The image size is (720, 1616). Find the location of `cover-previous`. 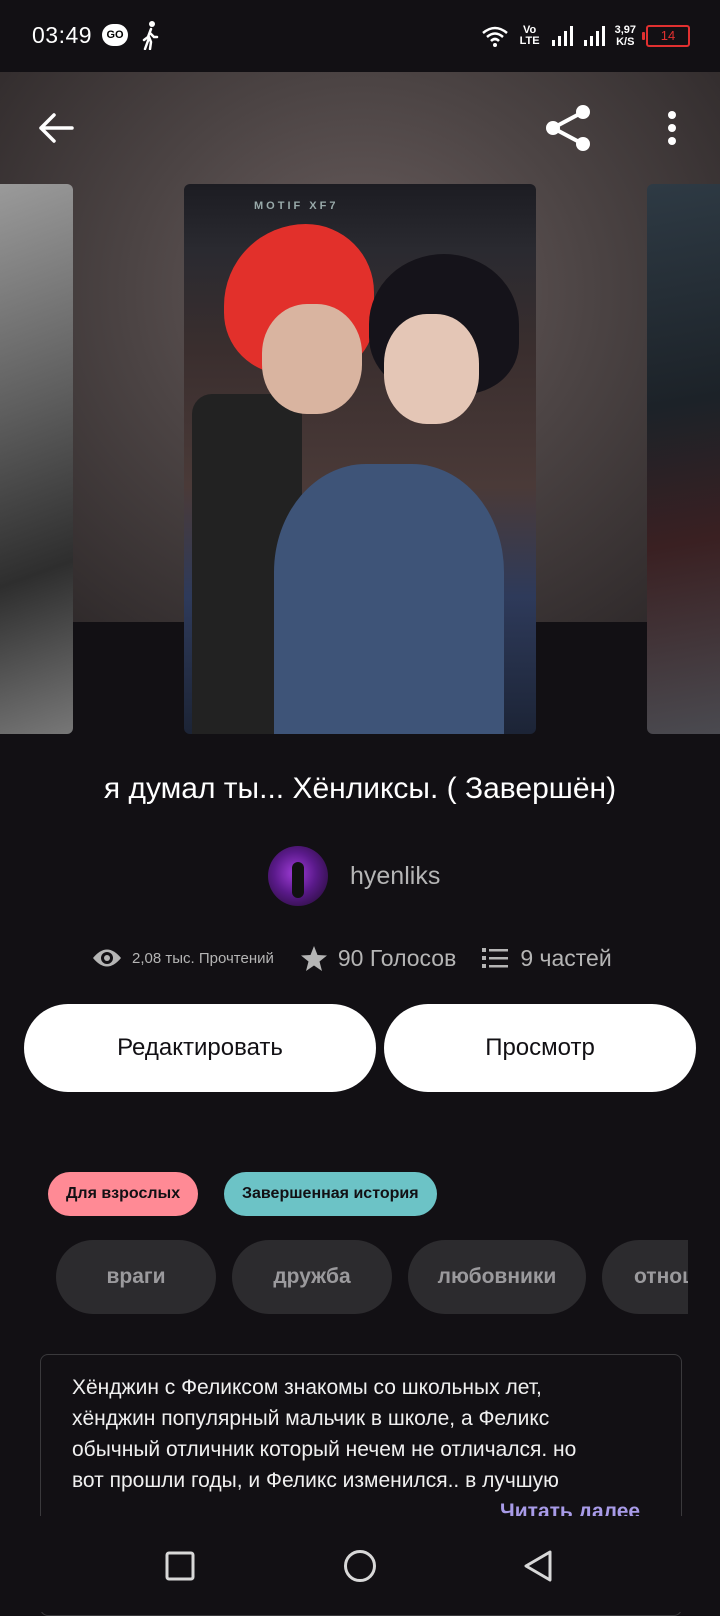

cover-previous is located at coordinates (36, 459).